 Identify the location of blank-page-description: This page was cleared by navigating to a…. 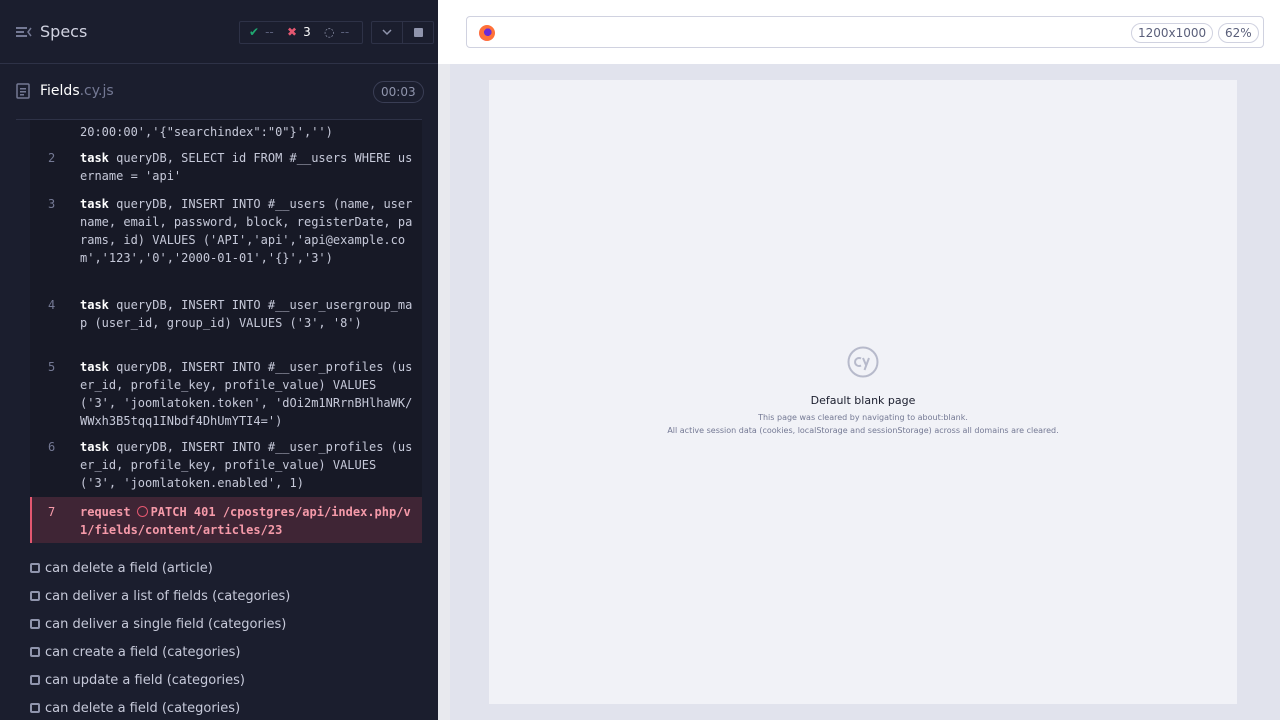
(863, 417).